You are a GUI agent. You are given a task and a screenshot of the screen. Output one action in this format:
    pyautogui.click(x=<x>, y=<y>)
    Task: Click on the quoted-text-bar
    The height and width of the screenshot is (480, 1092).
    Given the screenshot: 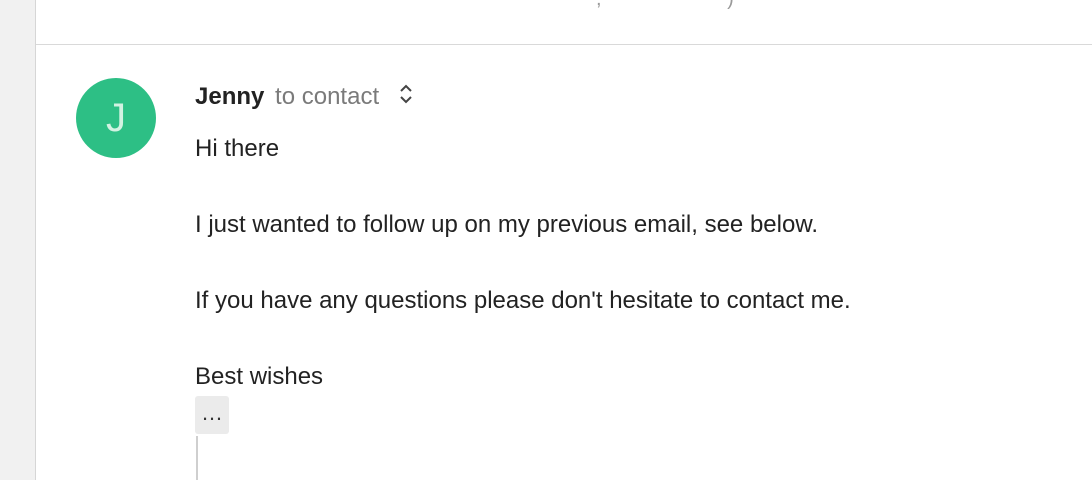 What is the action you would take?
    pyautogui.click(x=197, y=458)
    